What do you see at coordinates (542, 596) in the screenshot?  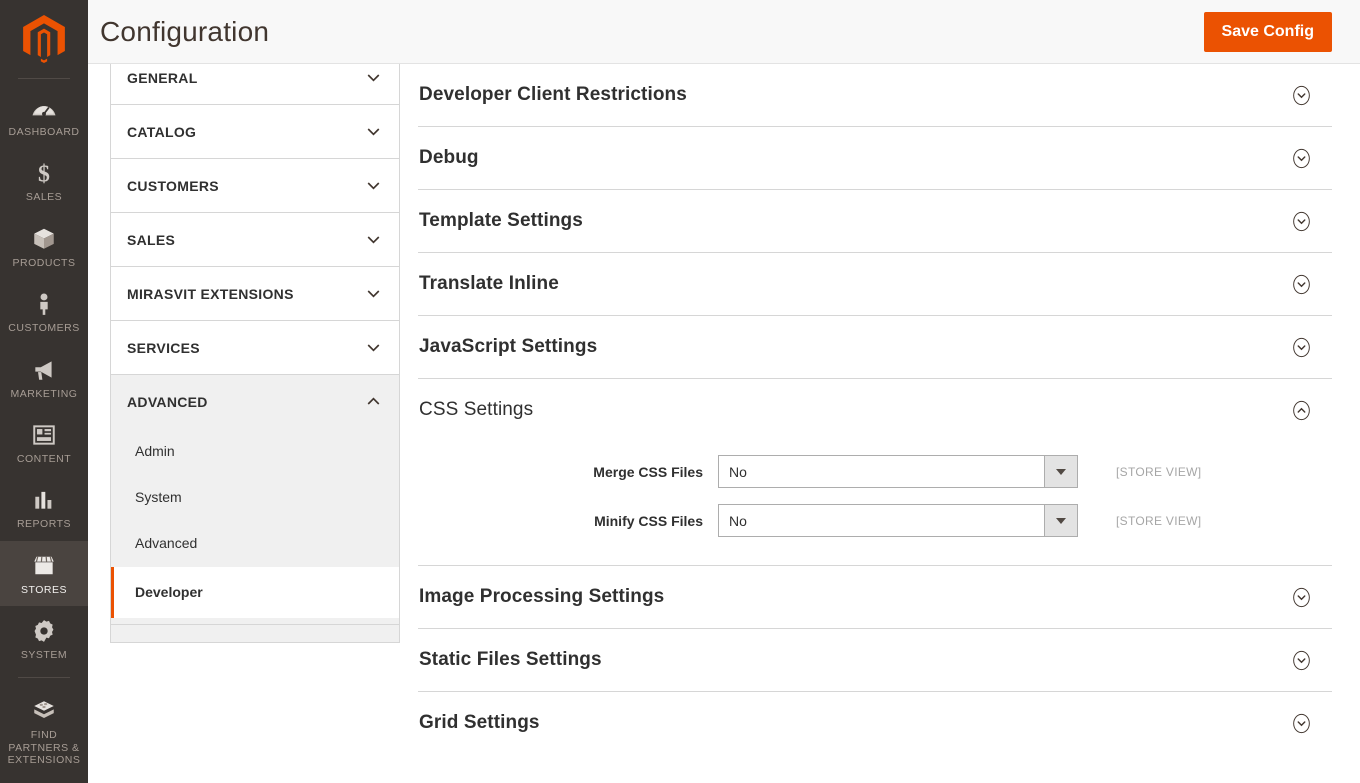 I see `section-title: Image Processing Settings` at bounding box center [542, 596].